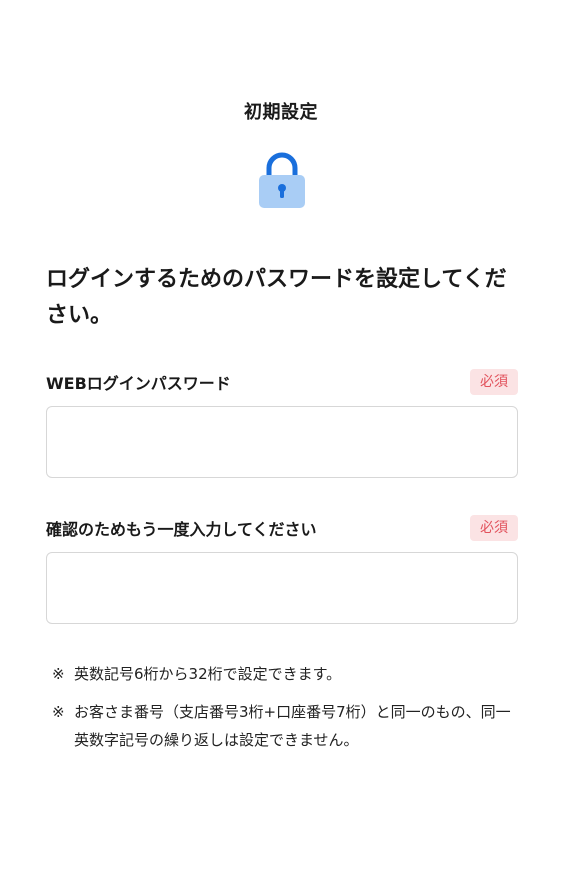  Describe the element at coordinates (281, 112) in the screenshot. I see `page-title: 初期設定` at that location.